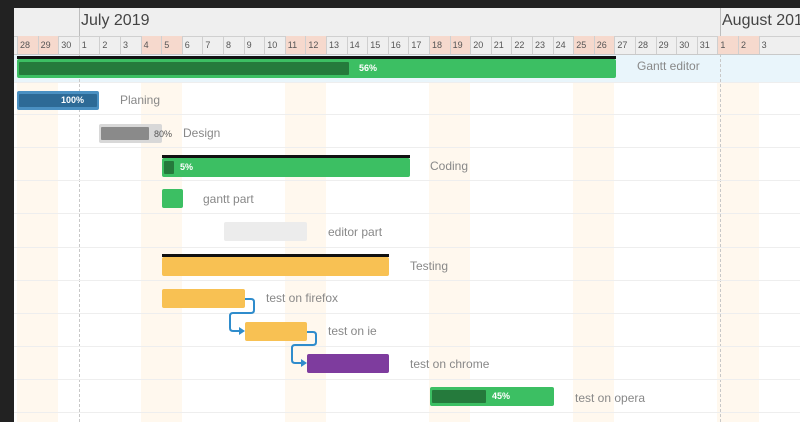 Image resolution: width=800 pixels, height=422 pixels. Describe the element at coordinates (377, 45) in the screenshot. I see `day-cell: 15` at that location.